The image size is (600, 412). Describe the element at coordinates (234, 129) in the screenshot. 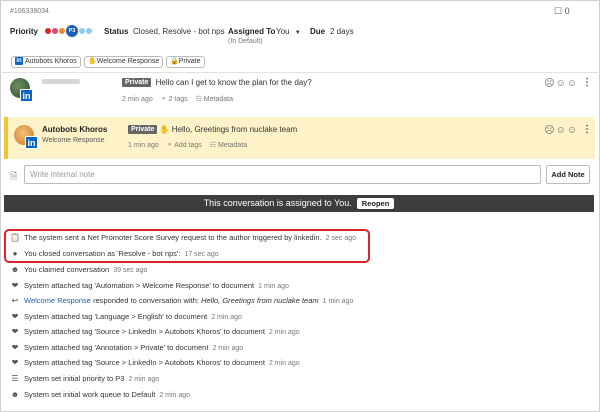

I see `message-text: Hello, Greetings from nuclake team` at that location.